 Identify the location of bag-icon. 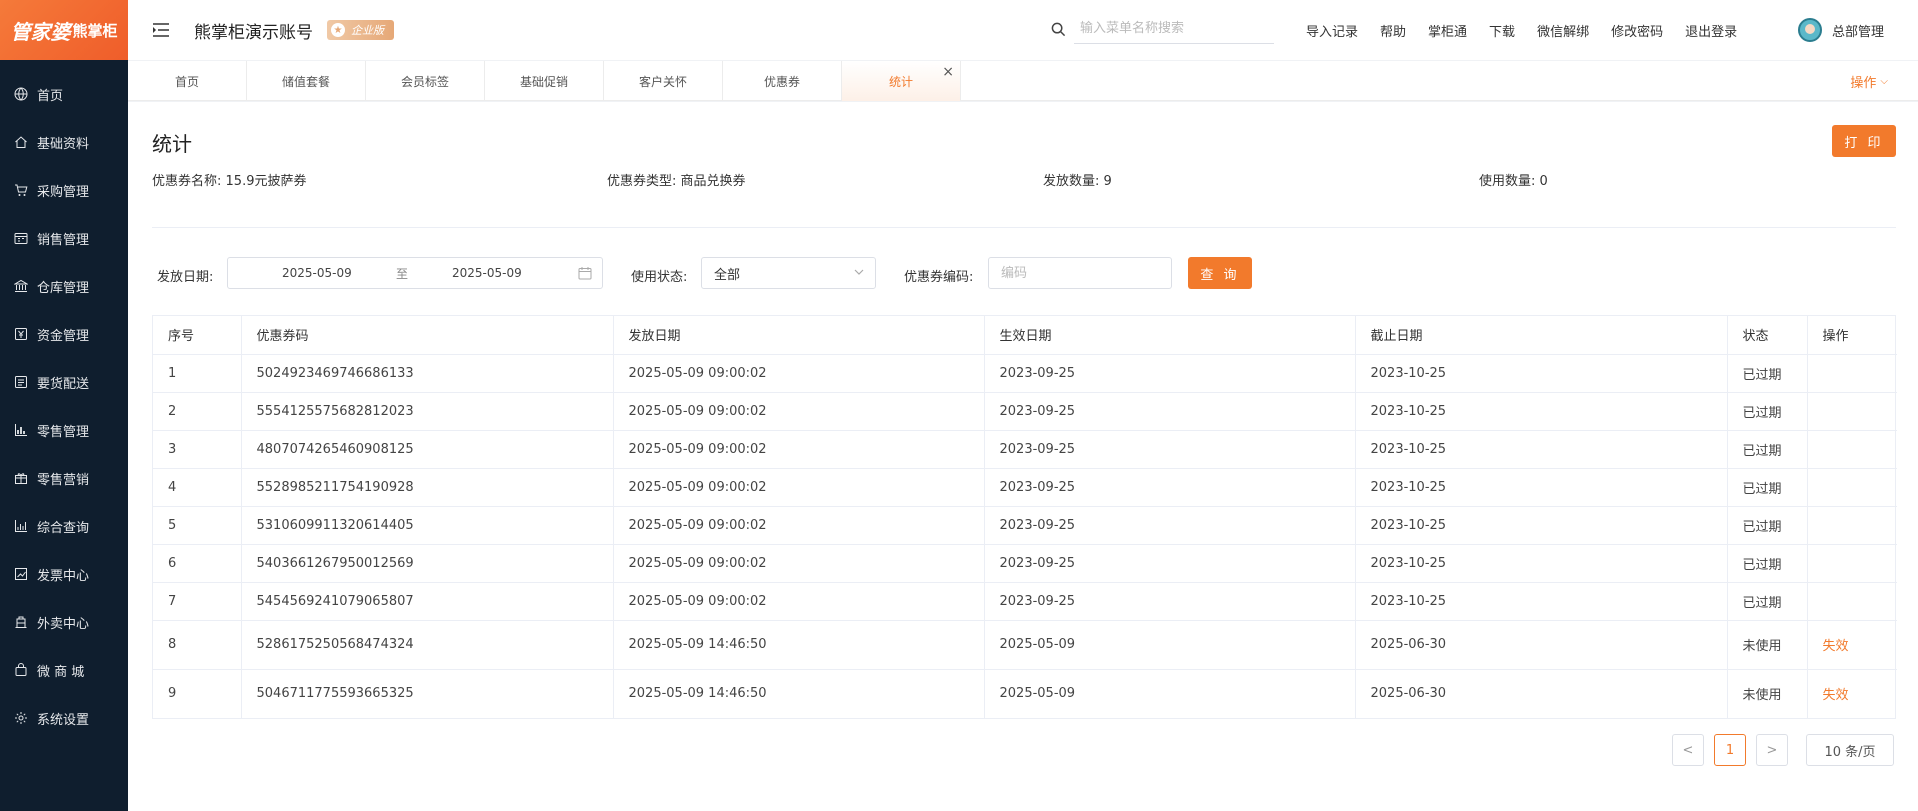
(21, 669).